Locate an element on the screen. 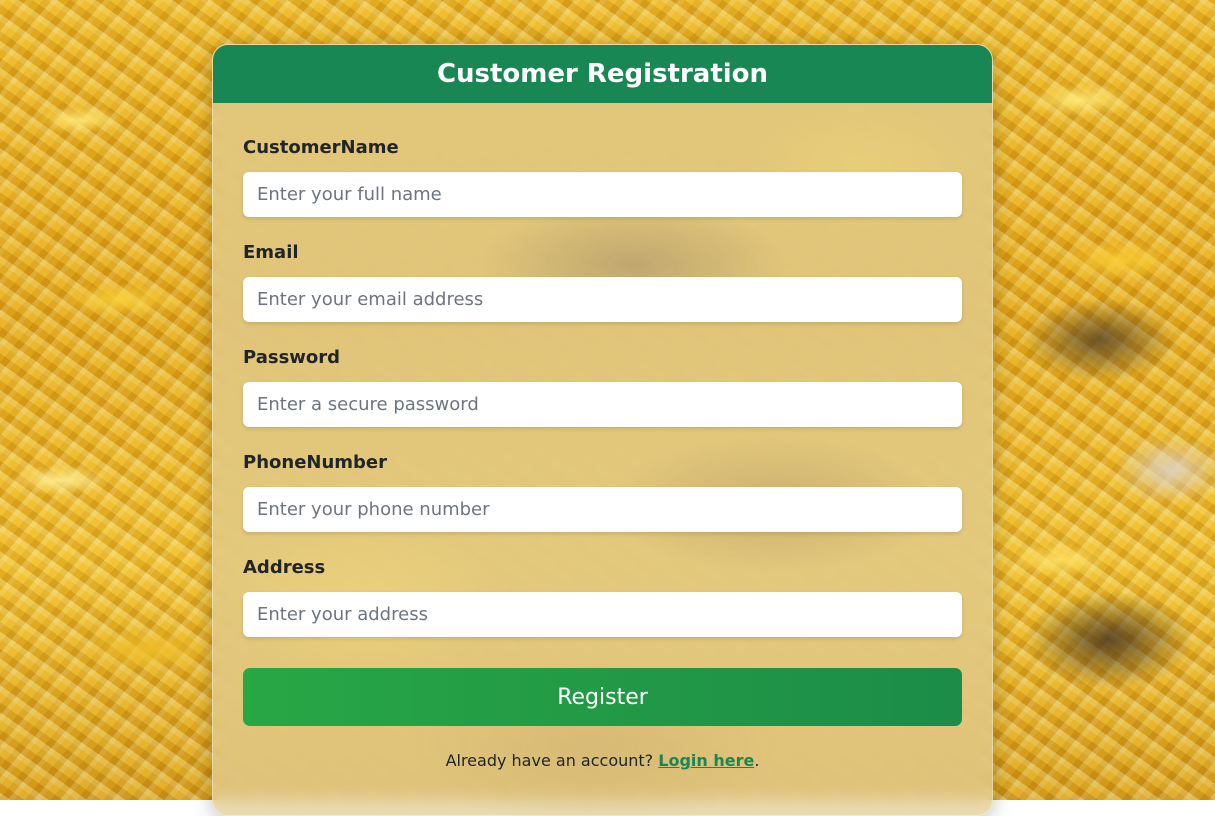 The height and width of the screenshot is (816, 1215). card-header: Customer Registration is located at coordinates (602, 74).